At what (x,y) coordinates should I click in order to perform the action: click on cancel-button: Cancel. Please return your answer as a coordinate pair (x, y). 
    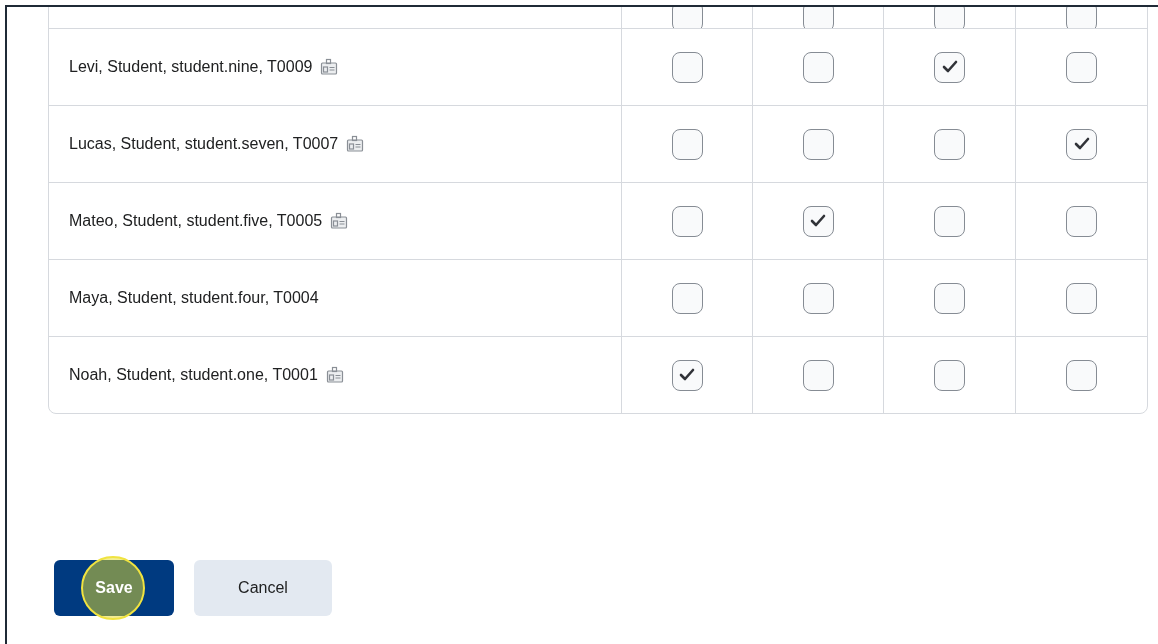
    Looking at the image, I should click on (263, 588).